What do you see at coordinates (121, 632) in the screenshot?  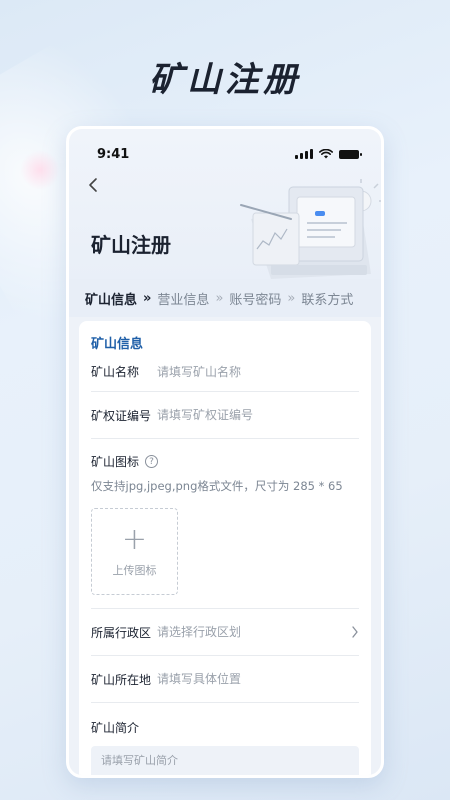 I see `region-label: 所属行政区` at bounding box center [121, 632].